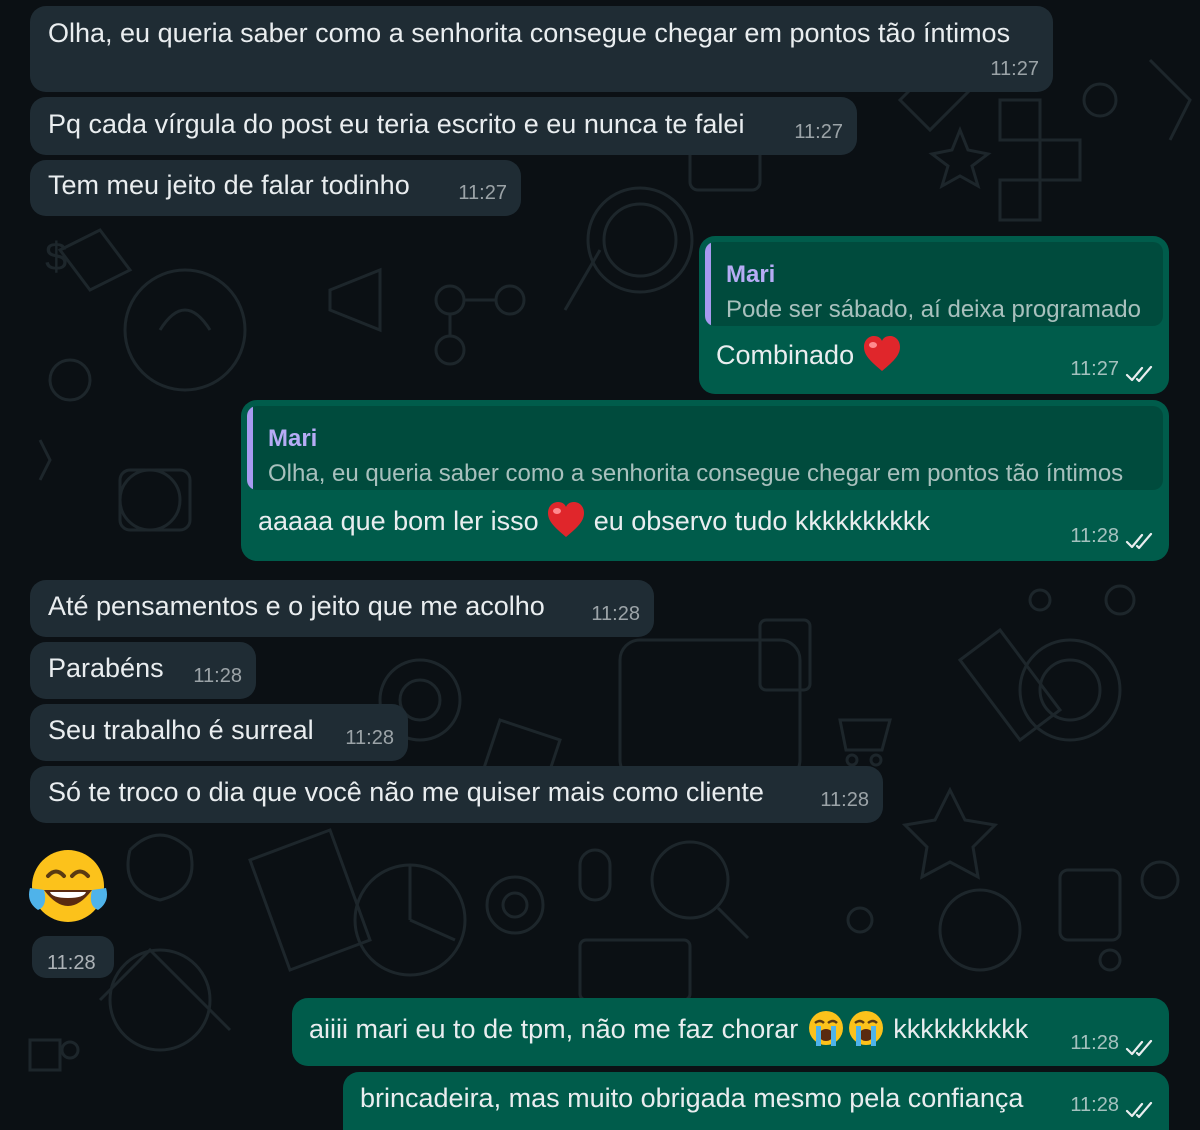 The width and height of the screenshot is (1200, 1130). I want to click on message-bubble-incoming: Parabéns 11:28, so click(143, 670).